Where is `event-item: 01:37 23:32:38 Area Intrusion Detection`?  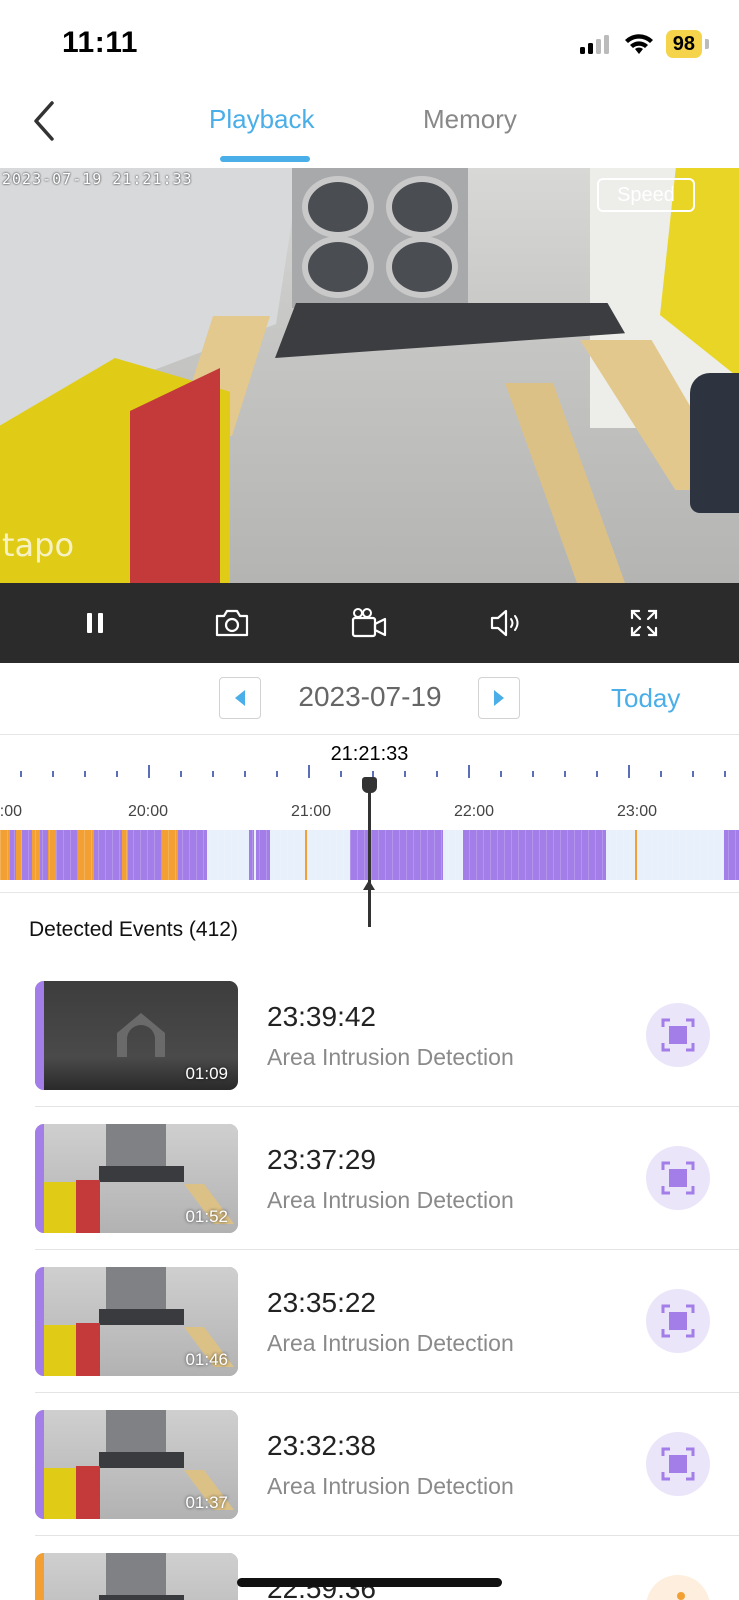
event-item: 01:37 23:32:38 Area Intrusion Detection is located at coordinates (387, 1465).